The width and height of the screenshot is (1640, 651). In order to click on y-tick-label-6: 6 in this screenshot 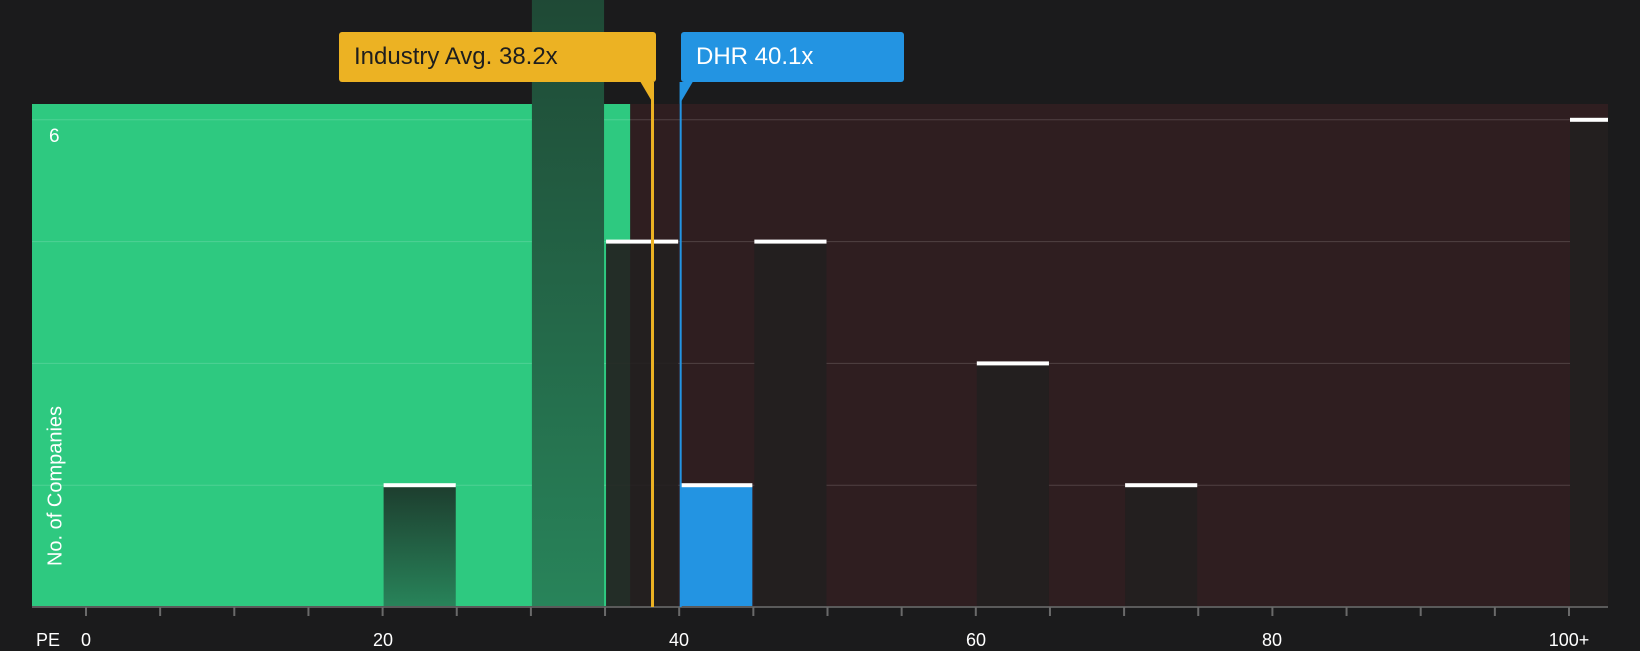, I will do `click(54, 136)`.